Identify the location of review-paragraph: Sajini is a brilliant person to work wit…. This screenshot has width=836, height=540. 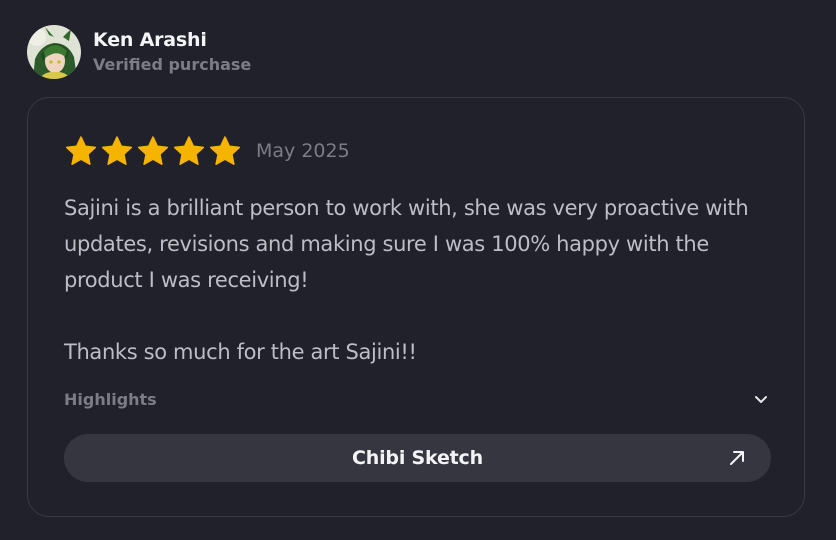
(406, 244).